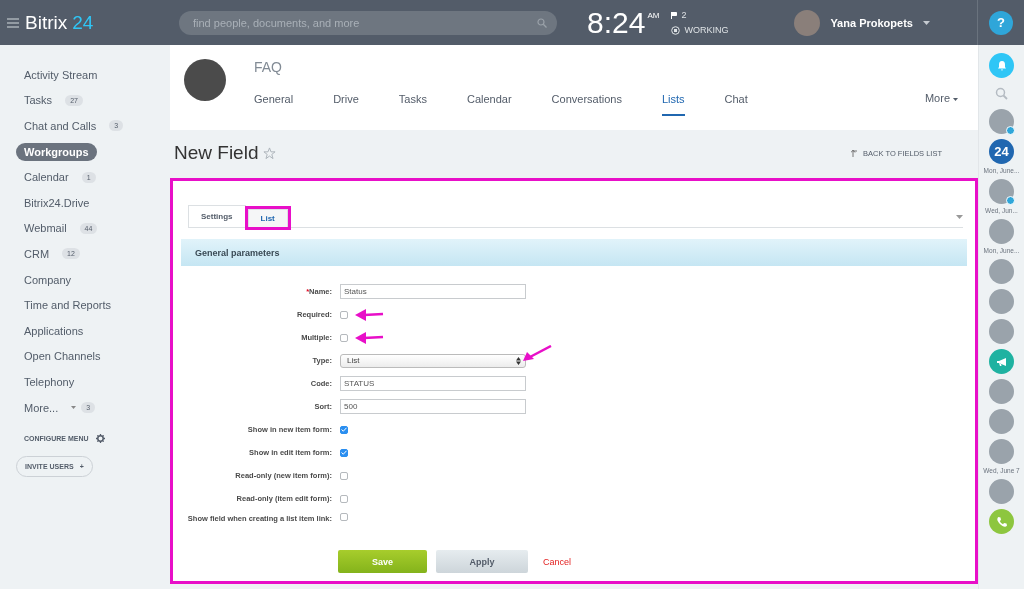 The width and height of the screenshot is (1024, 589). I want to click on group-tab: General, so click(274, 104).